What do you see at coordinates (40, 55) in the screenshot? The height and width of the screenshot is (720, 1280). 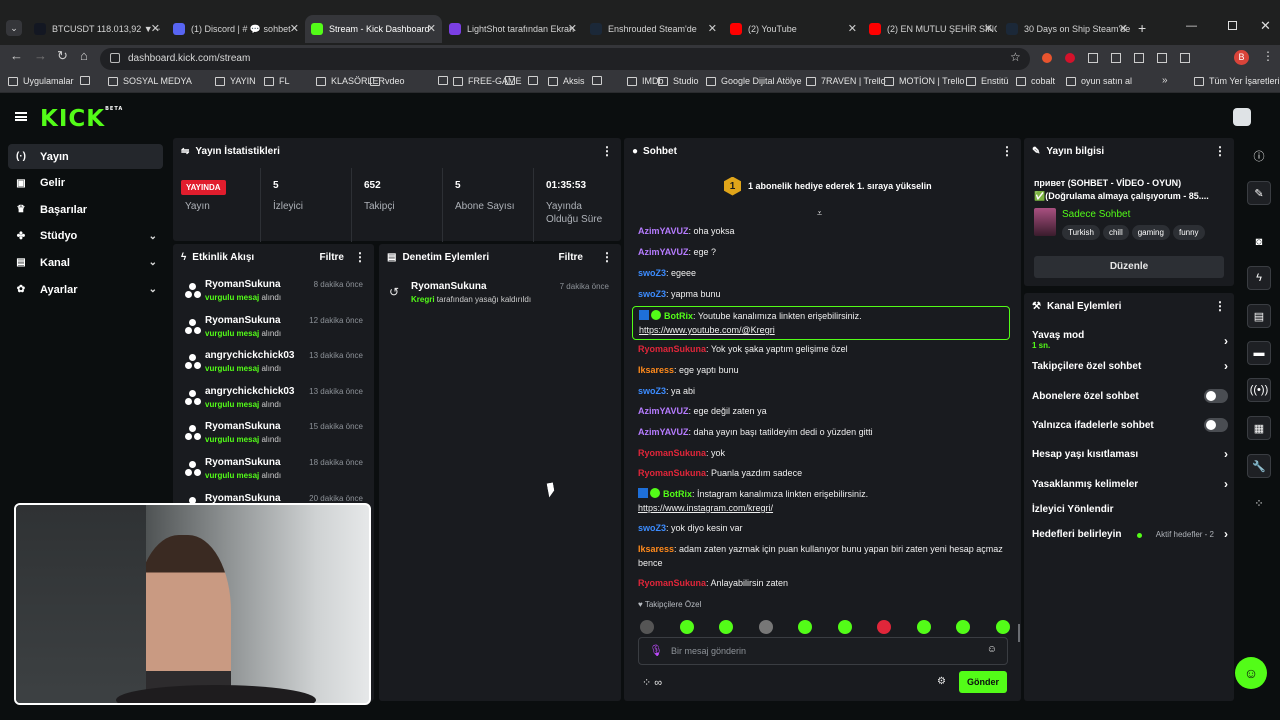 I see `forward-icon: →` at bounding box center [40, 55].